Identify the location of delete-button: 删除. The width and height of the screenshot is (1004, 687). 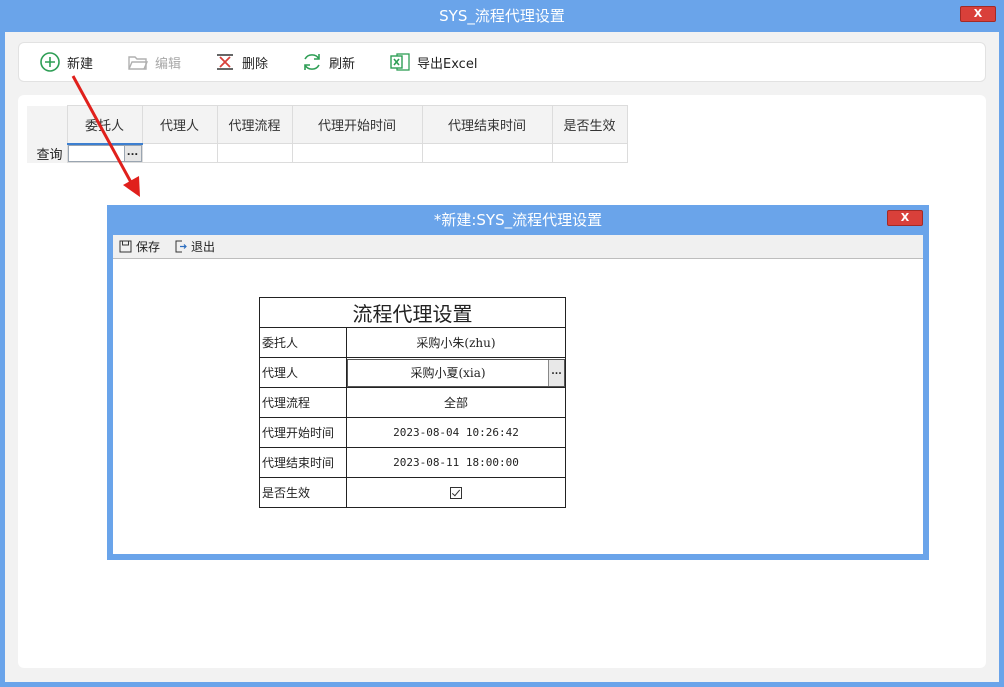
(241, 62).